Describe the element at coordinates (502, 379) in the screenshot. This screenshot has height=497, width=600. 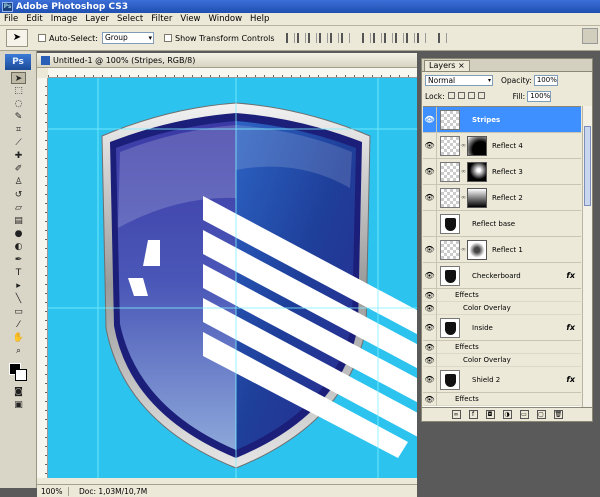
I see `layer-row-shield-2: 👁 Shield 2 fx` at that location.